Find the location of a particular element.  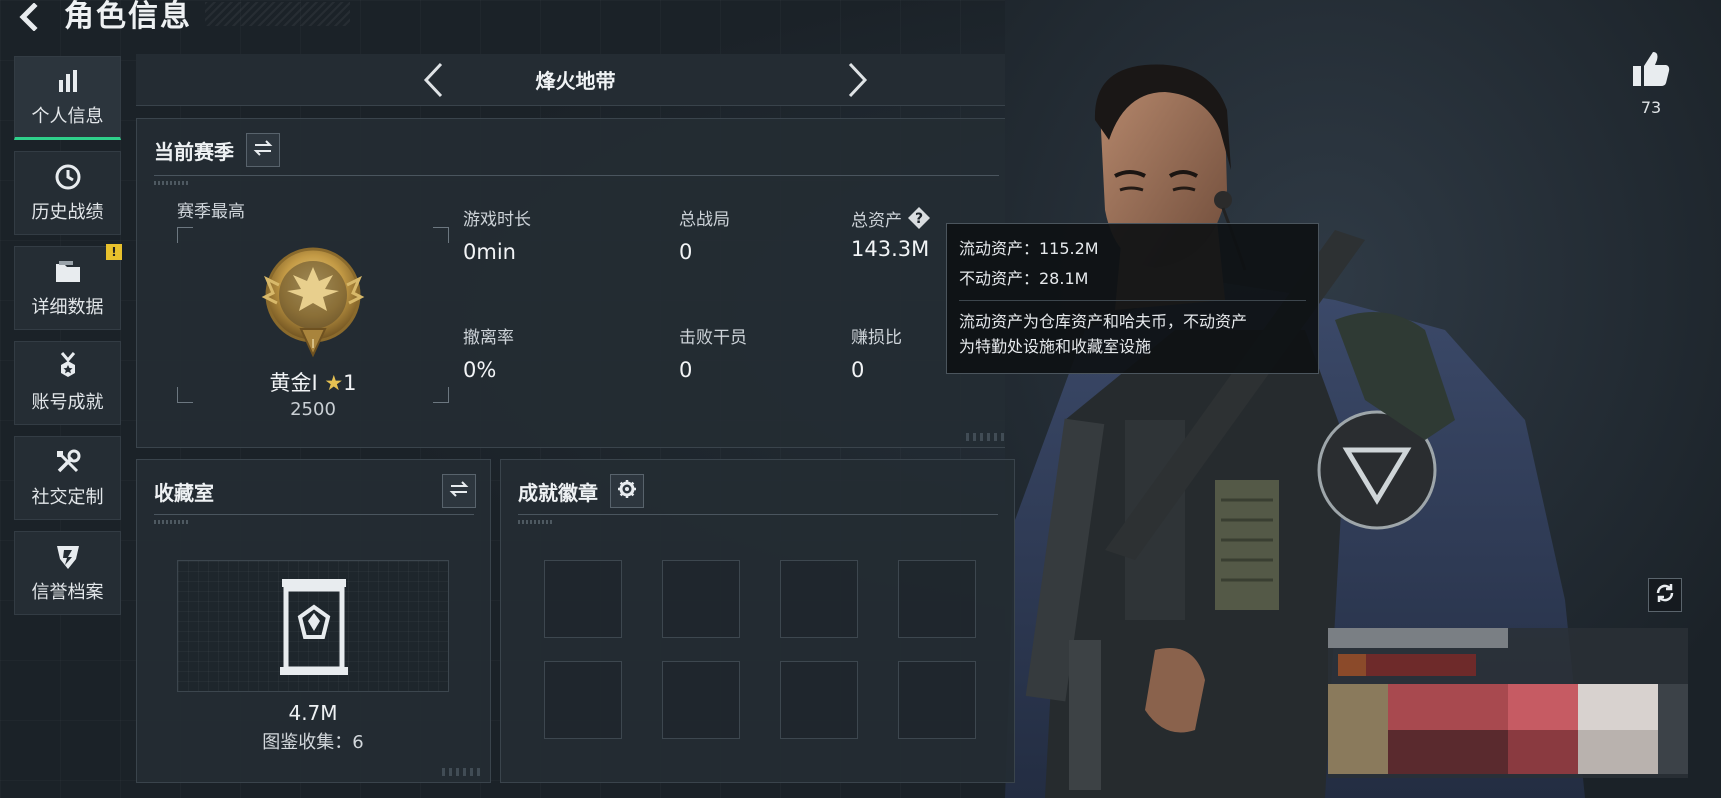

stat-label: 撤离率 is located at coordinates (488, 338).